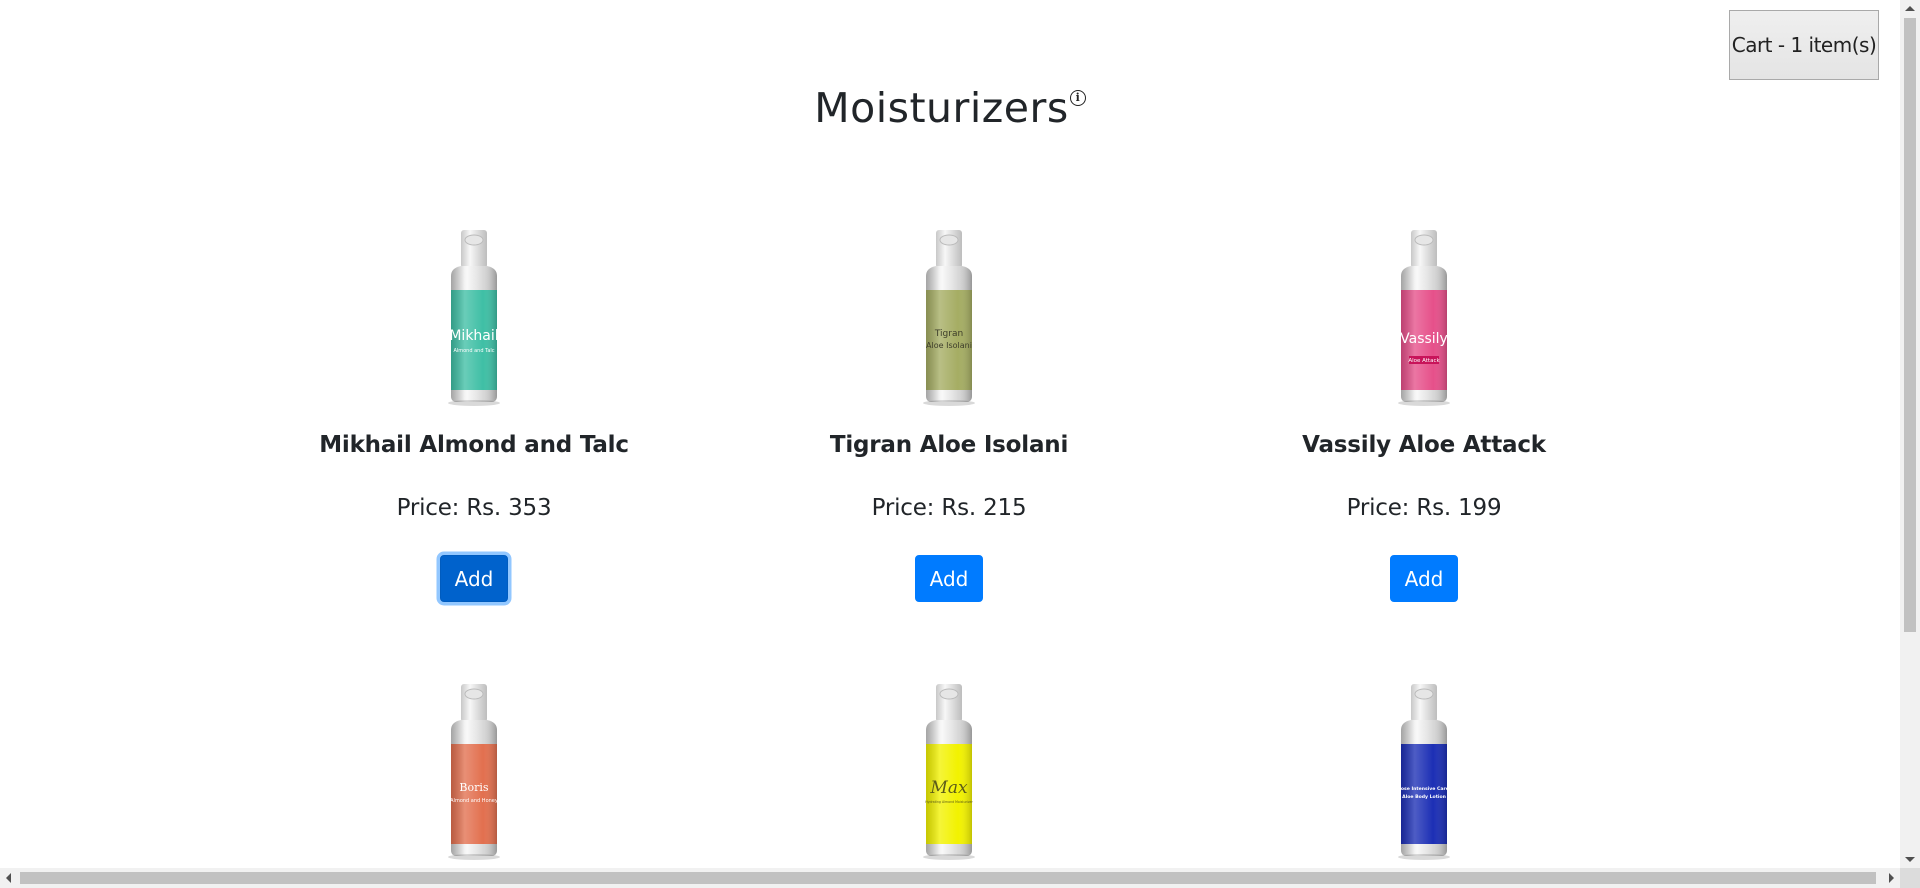  What do you see at coordinates (1424, 318) in the screenshot?
I see `product-bottle-image: Vassily Aloe Attack` at bounding box center [1424, 318].